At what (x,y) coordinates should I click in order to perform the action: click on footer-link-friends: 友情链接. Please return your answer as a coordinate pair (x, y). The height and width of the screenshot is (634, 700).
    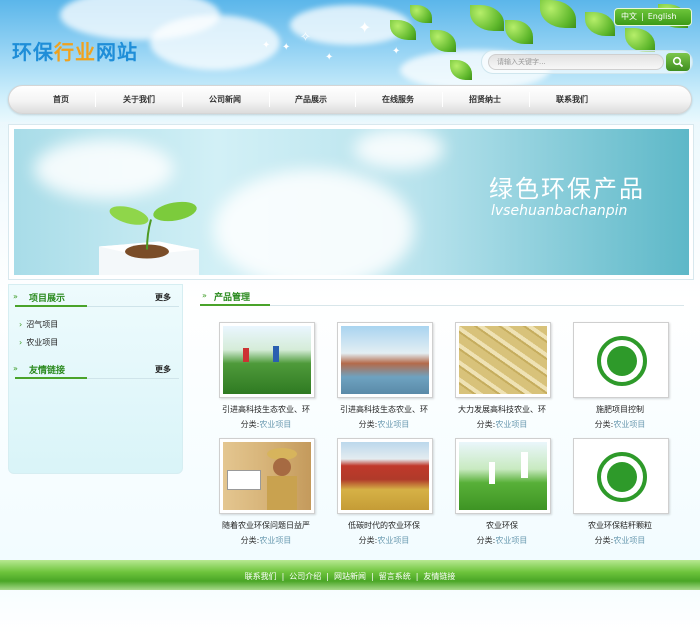
    Looking at the image, I should click on (439, 576).